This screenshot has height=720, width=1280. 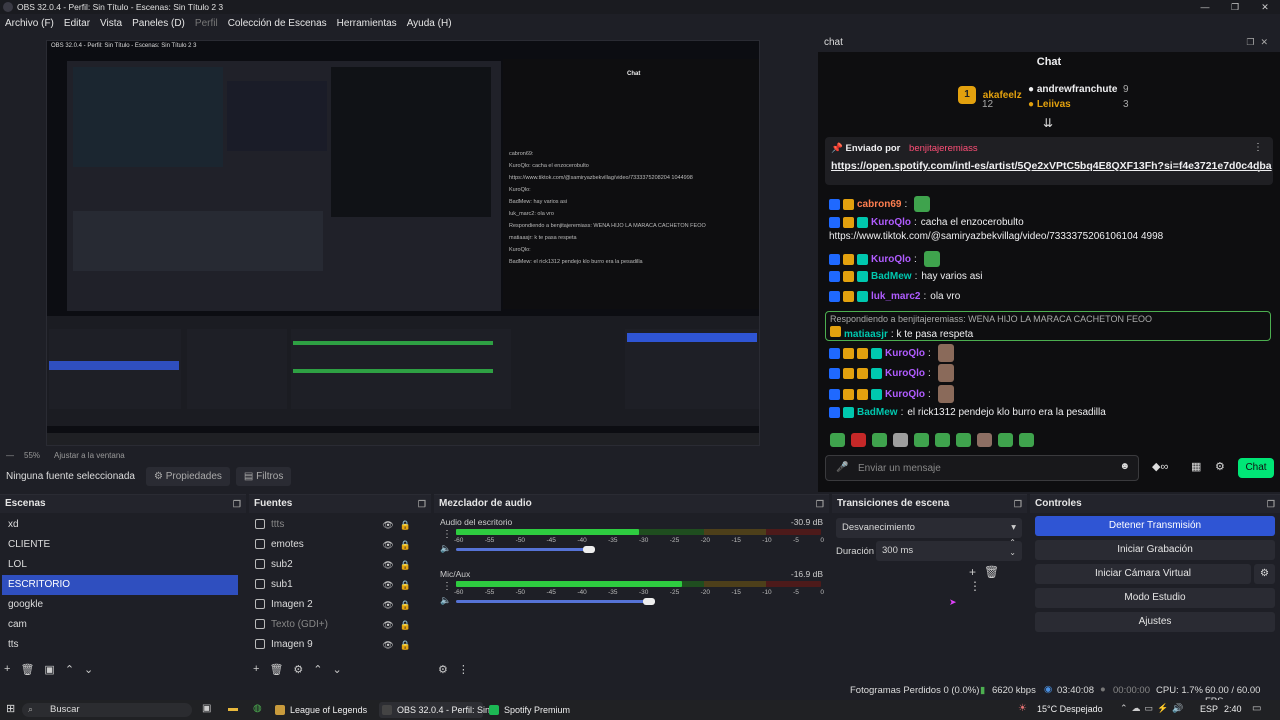 What do you see at coordinates (1155, 526) in the screenshot?
I see `stop-streaming-button: Detener Transmisión` at bounding box center [1155, 526].